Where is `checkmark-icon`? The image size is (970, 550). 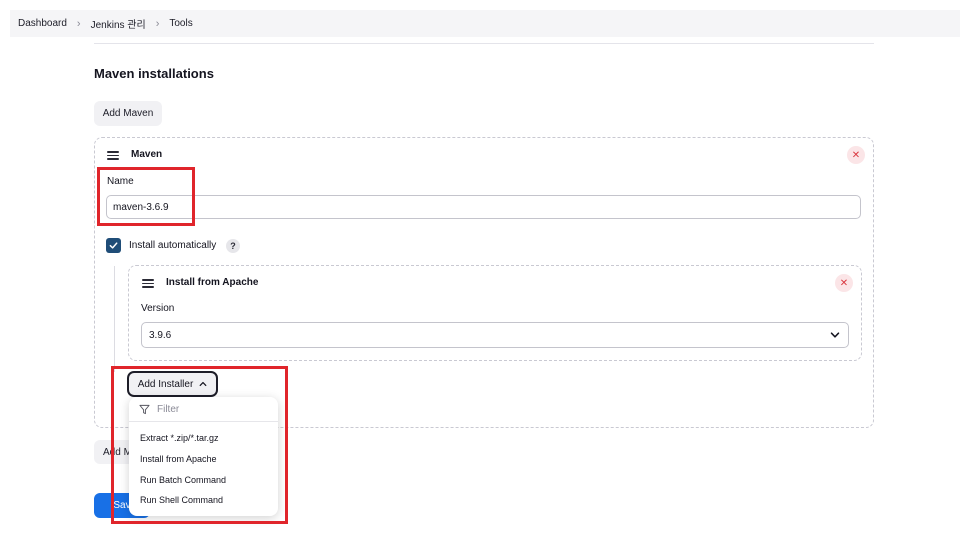
checkmark-icon is located at coordinates (113, 245).